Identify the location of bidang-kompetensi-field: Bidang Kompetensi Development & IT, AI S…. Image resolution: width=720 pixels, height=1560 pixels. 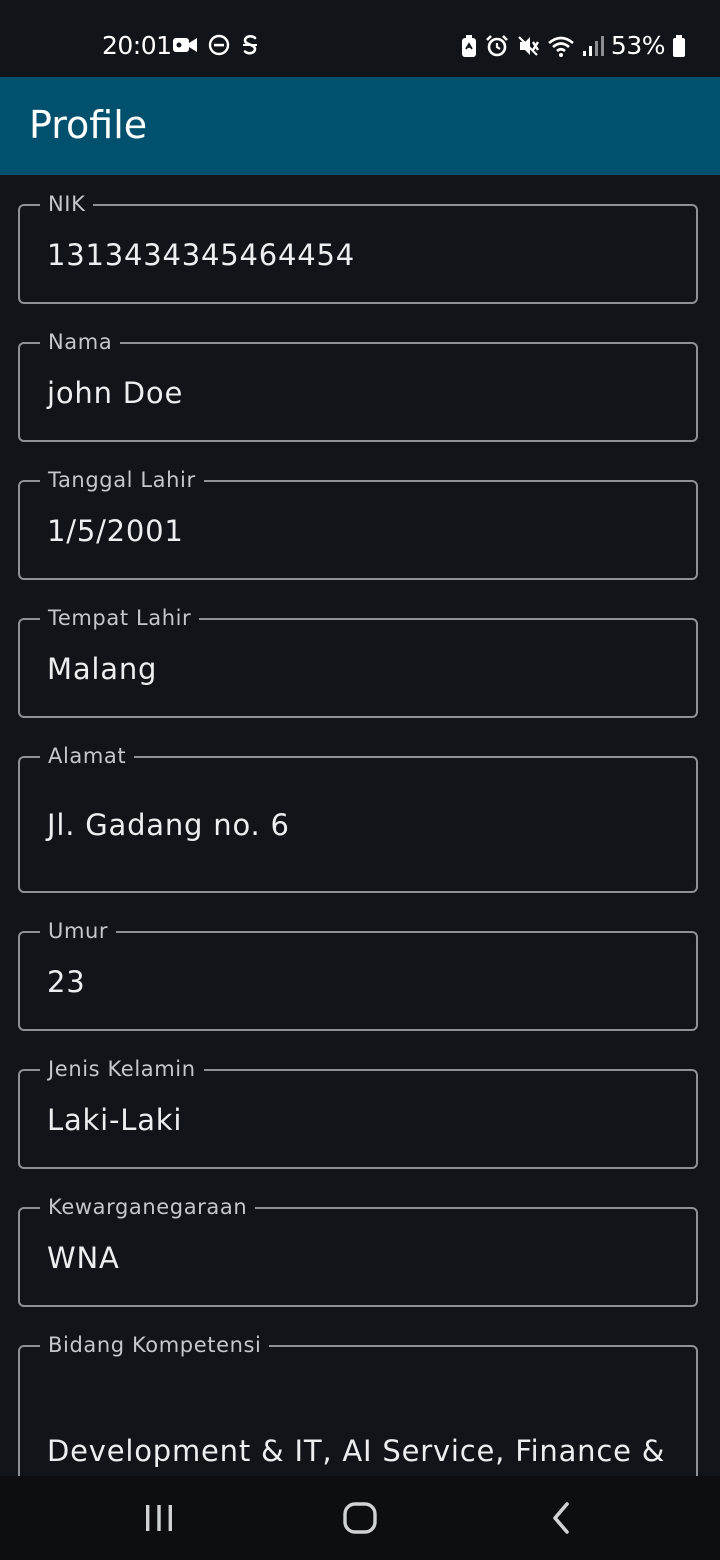
(358, 1403).